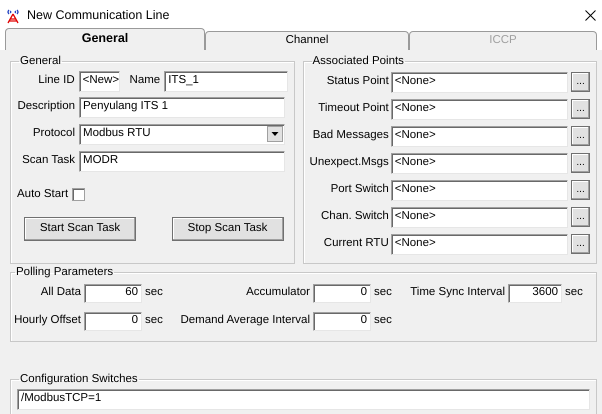 This screenshot has width=602, height=414. Describe the element at coordinates (144, 81) in the screenshot. I see `field-label: Name` at that location.